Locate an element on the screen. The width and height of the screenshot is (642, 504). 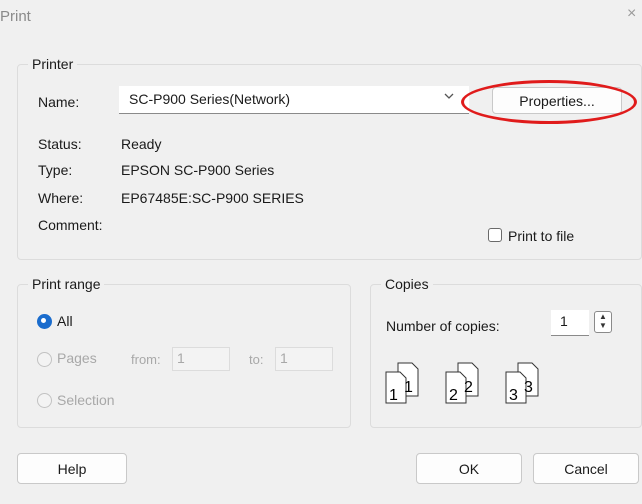
copies-legend: Copies is located at coordinates (407, 284).